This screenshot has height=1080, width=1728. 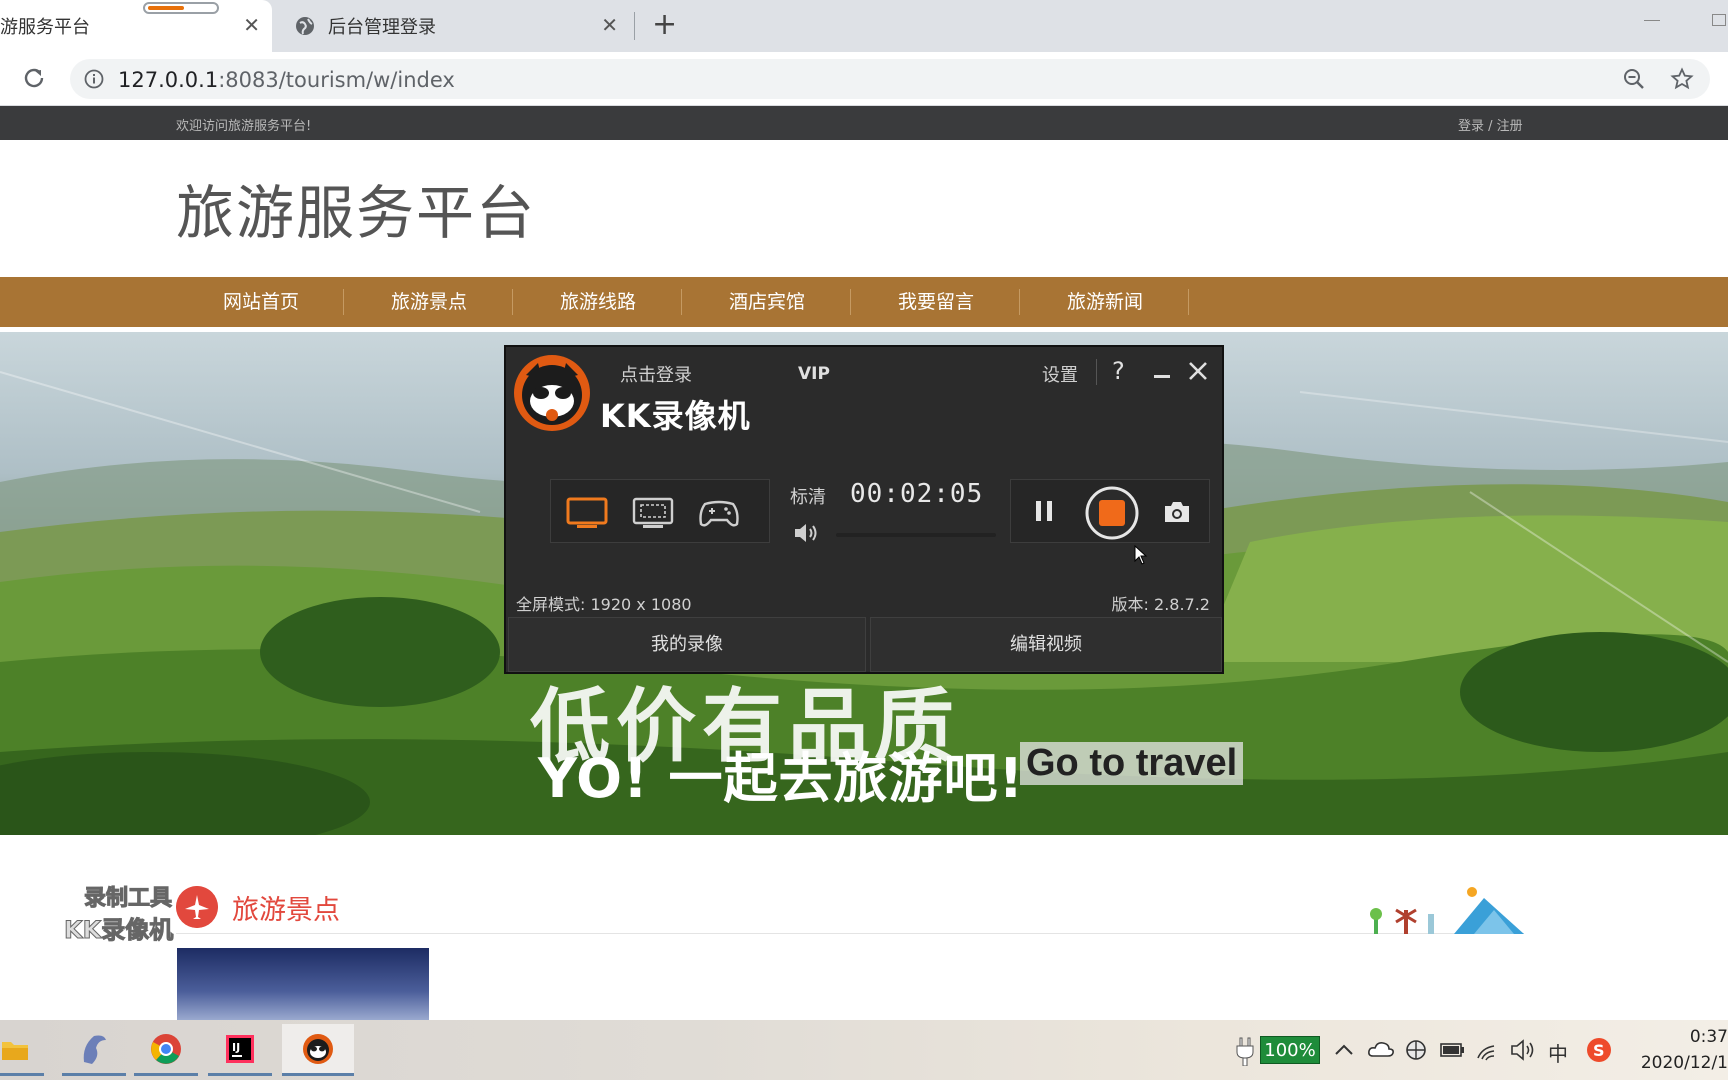 I want to click on speaker-icon, so click(x=1523, y=1050).